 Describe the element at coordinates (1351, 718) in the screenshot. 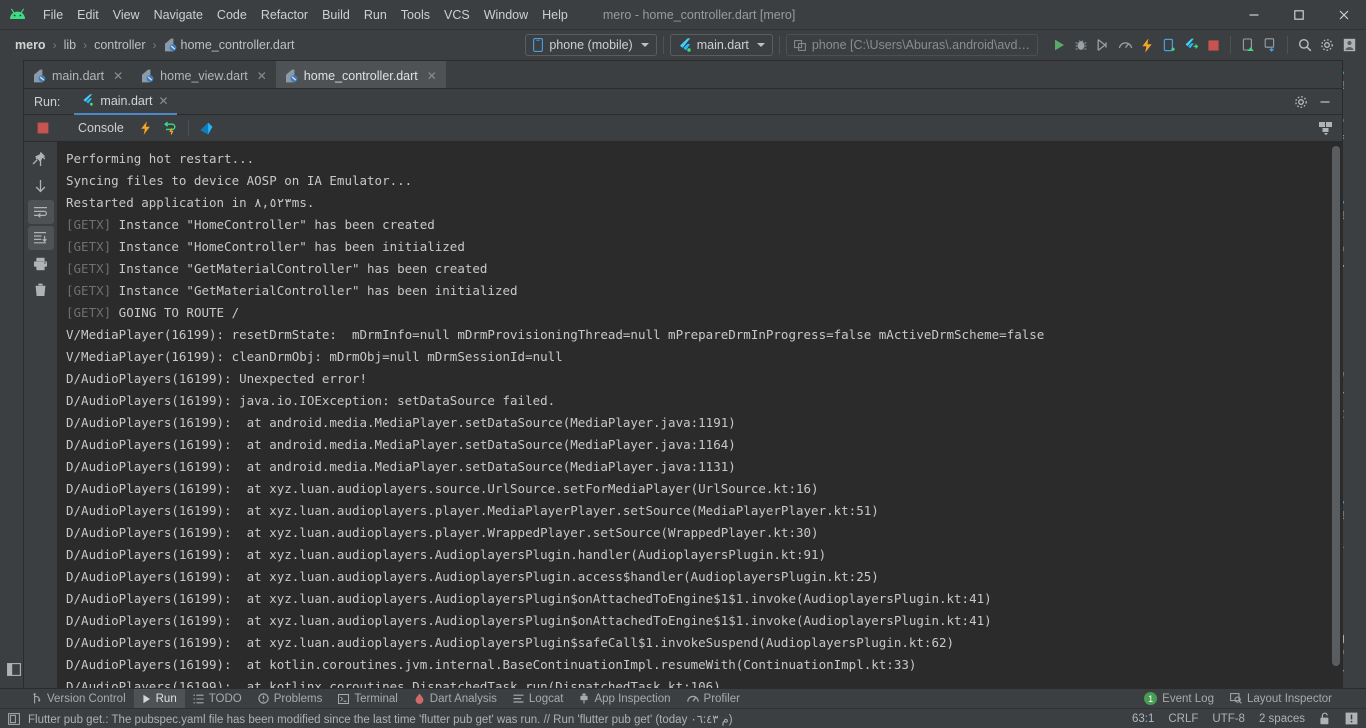

I see `notification-icon` at that location.